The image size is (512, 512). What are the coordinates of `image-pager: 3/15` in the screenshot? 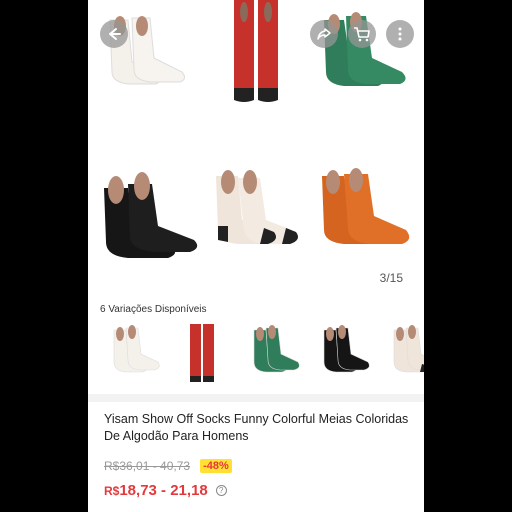 It's located at (391, 278).